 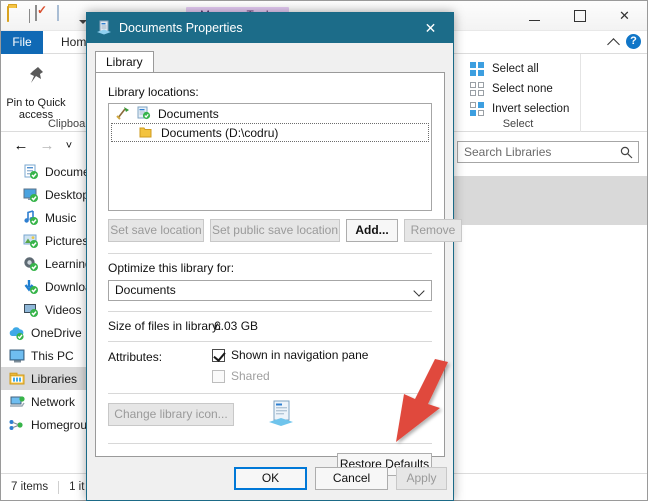 I want to click on close-icon: ✕, so click(x=430, y=28).